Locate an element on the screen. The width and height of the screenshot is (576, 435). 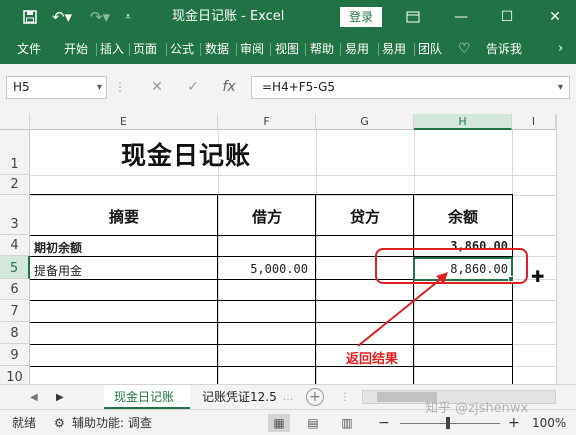
row-header-6: 6 is located at coordinates (15, 289).